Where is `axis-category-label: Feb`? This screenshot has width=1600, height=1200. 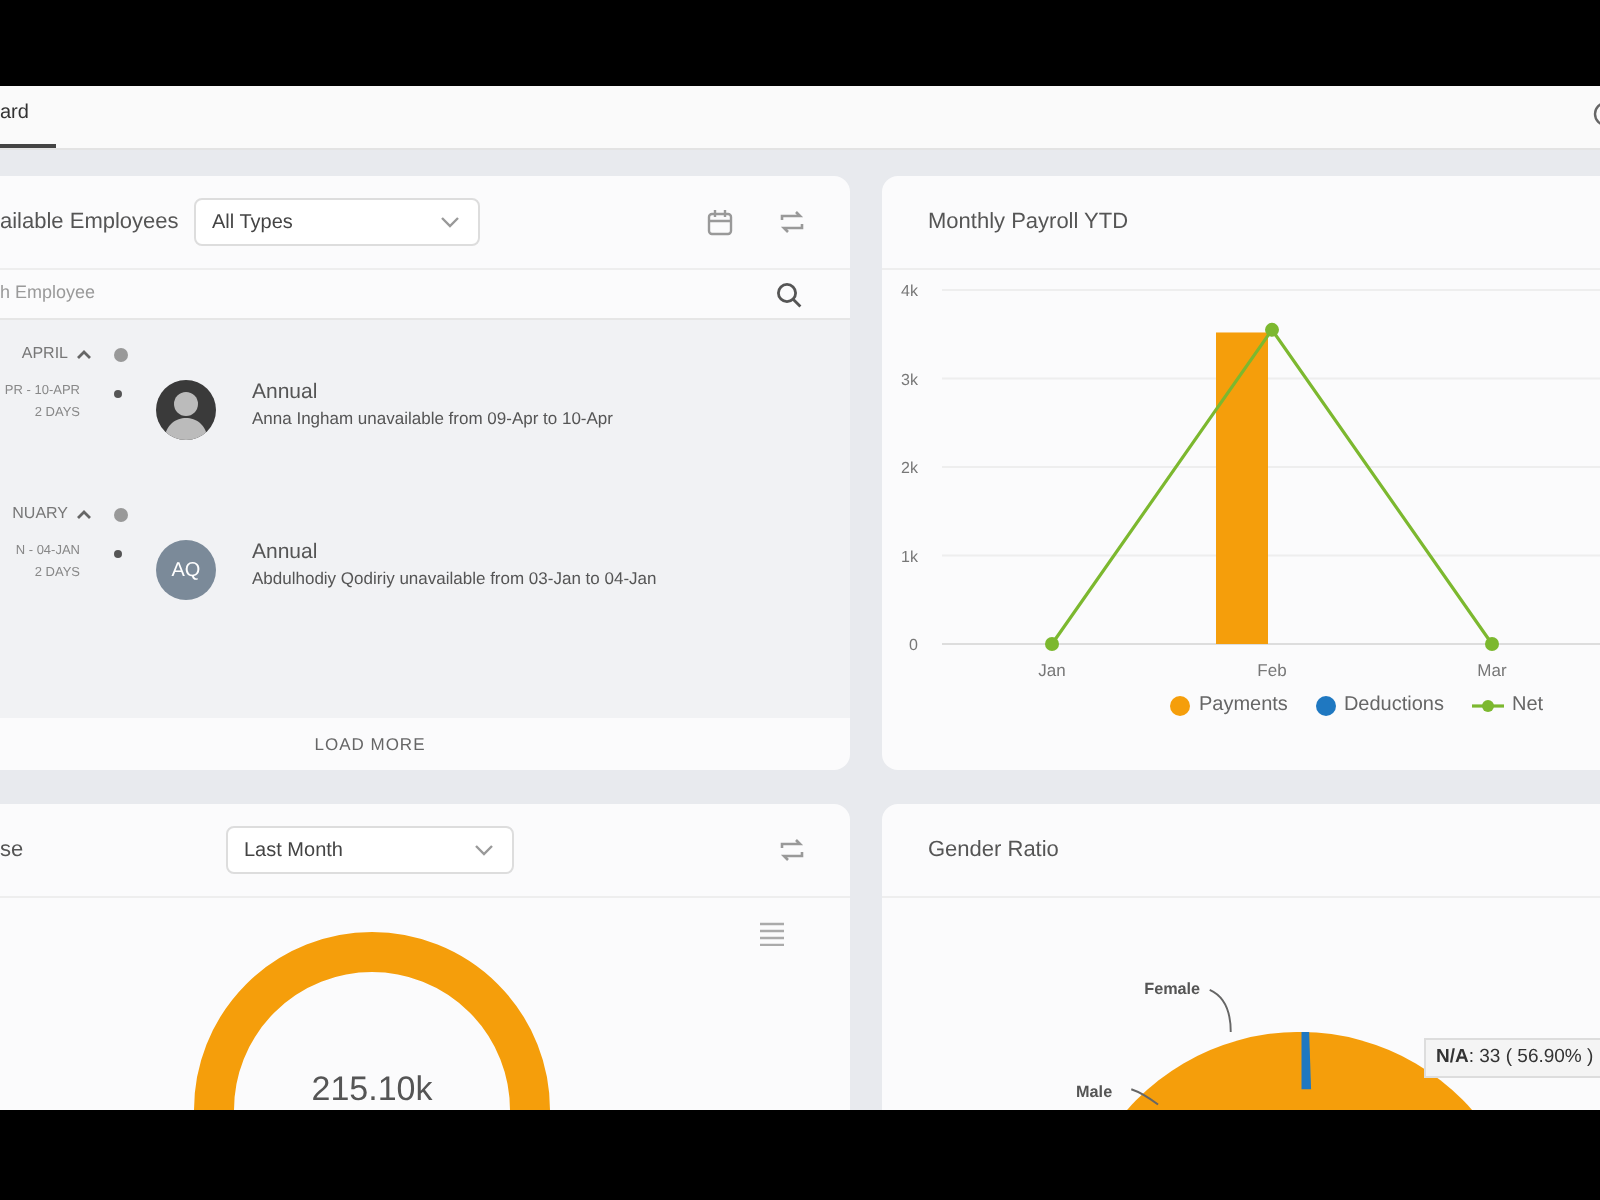 axis-category-label: Feb is located at coordinates (1272, 670).